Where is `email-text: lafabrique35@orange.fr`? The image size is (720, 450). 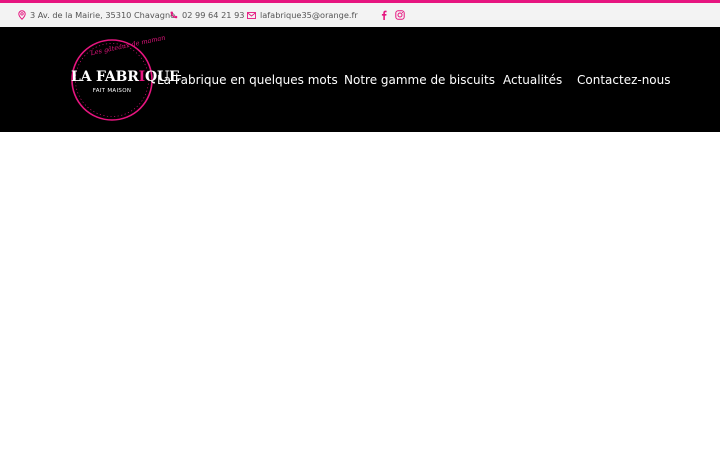 email-text: lafabrique35@orange.fr is located at coordinates (309, 15).